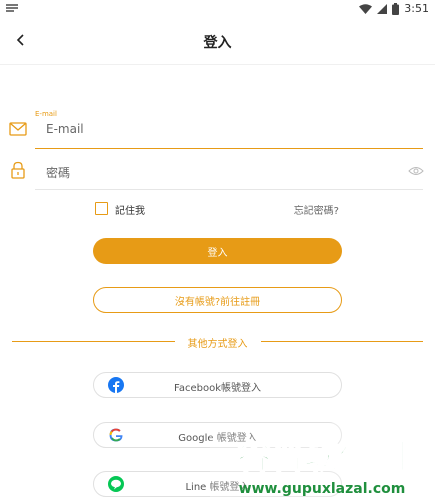 The height and width of the screenshot is (501, 435). Describe the element at coordinates (229, 148) in the screenshot. I see `email-underline` at that location.